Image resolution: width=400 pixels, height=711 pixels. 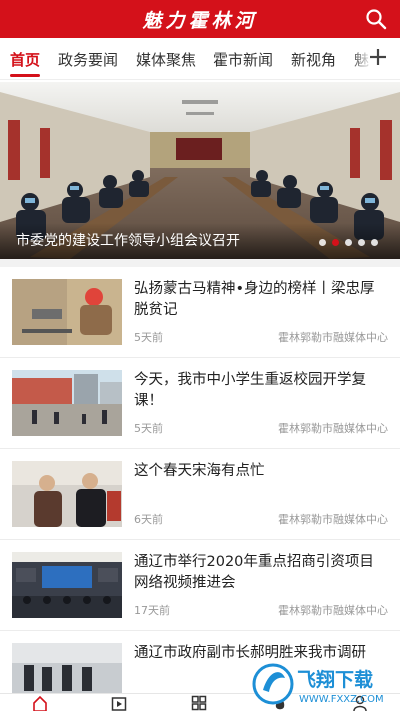 What do you see at coordinates (166, 59) in the screenshot?
I see `tab-media-focus: 媒体聚焦` at bounding box center [166, 59].